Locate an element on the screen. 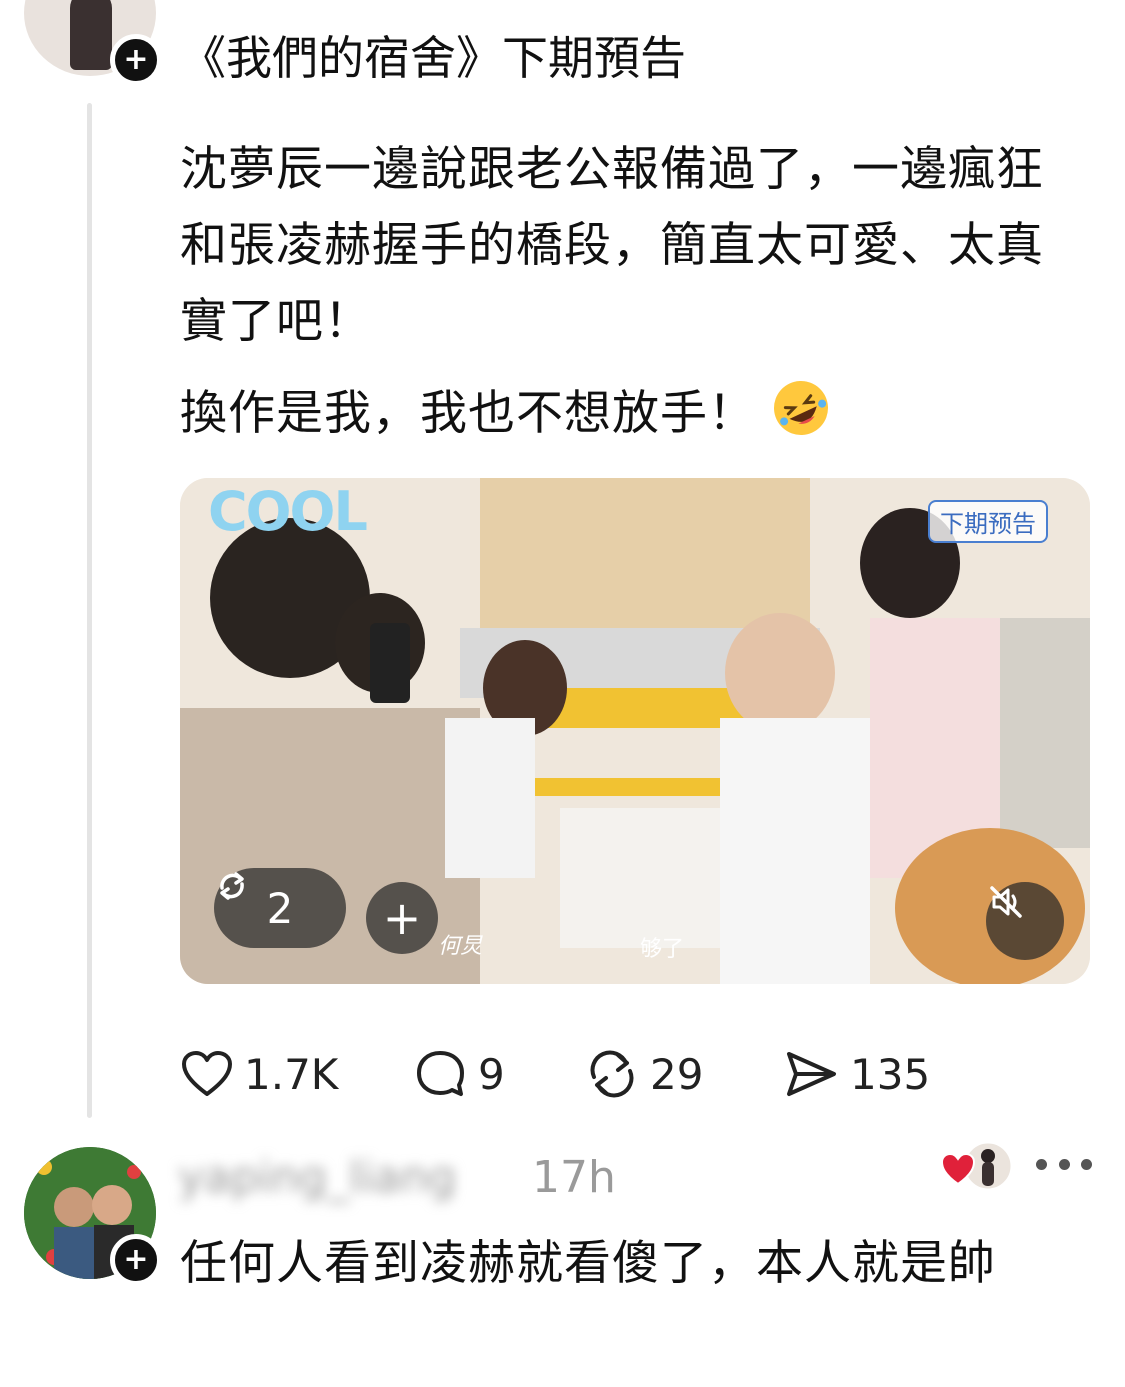  like-button: 1.7K is located at coordinates (297, 1074).